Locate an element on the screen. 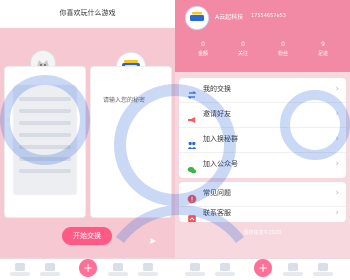 The width and height of the screenshot is (350, 280). menu-label: 常见问题 is located at coordinates (217, 193).